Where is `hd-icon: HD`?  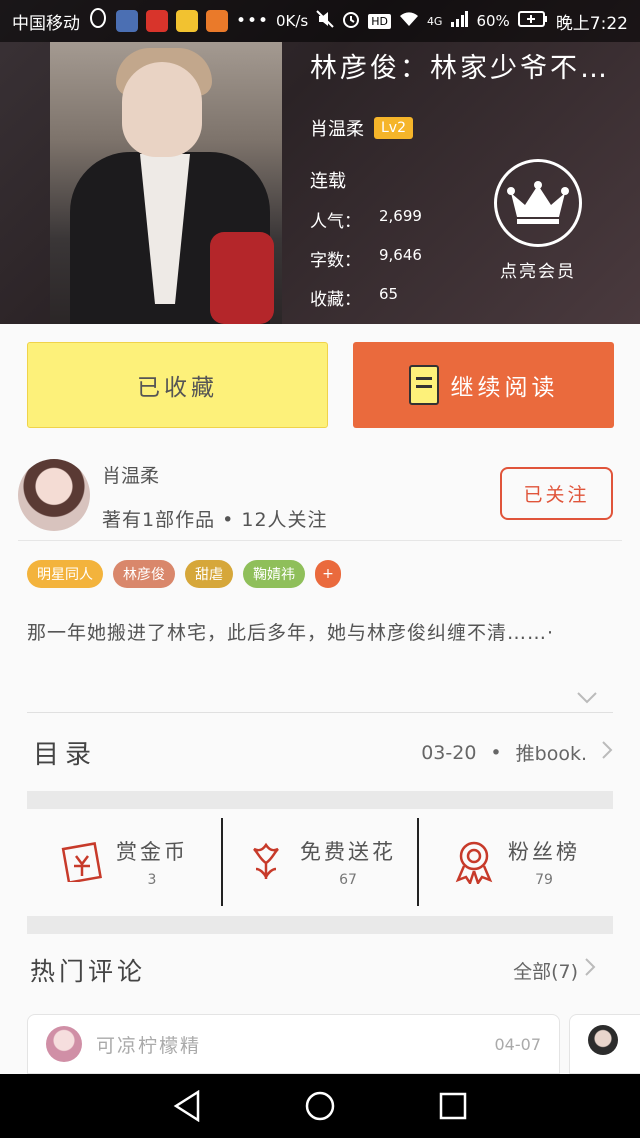
hd-icon: HD is located at coordinates (379, 21).